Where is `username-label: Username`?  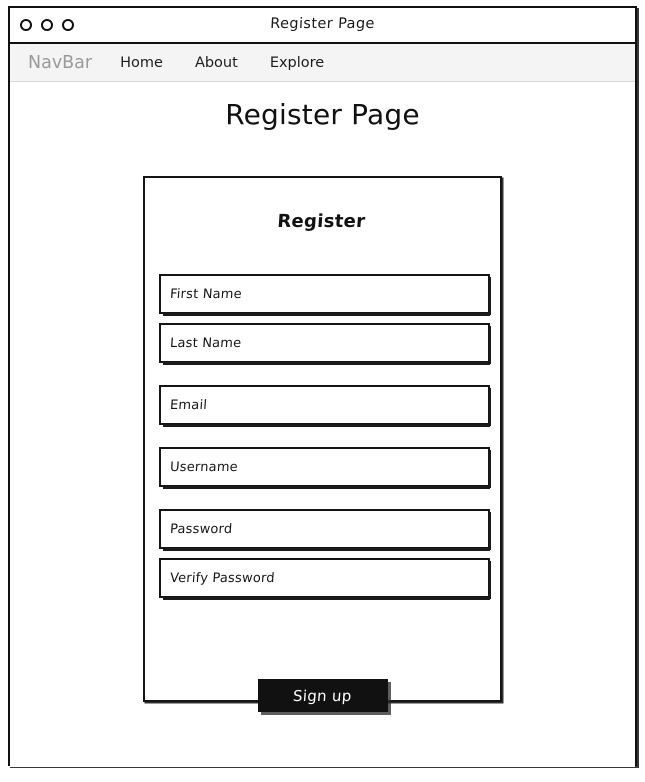
username-label: Username is located at coordinates (204, 467).